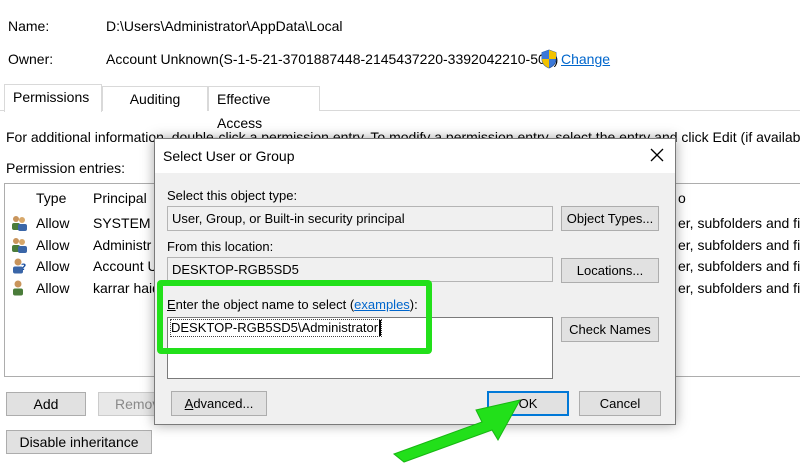 The image size is (800, 464). What do you see at coordinates (79, 442) in the screenshot?
I see `disable-inheritance-button: Disable inheritance` at bounding box center [79, 442].